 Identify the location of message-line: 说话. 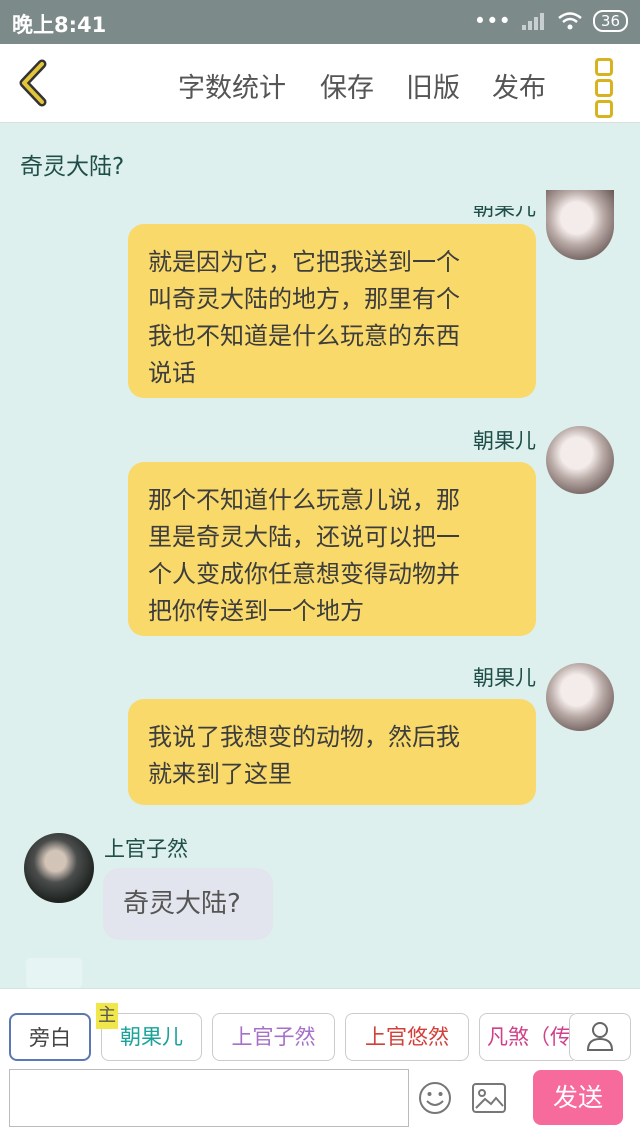
(172, 373).